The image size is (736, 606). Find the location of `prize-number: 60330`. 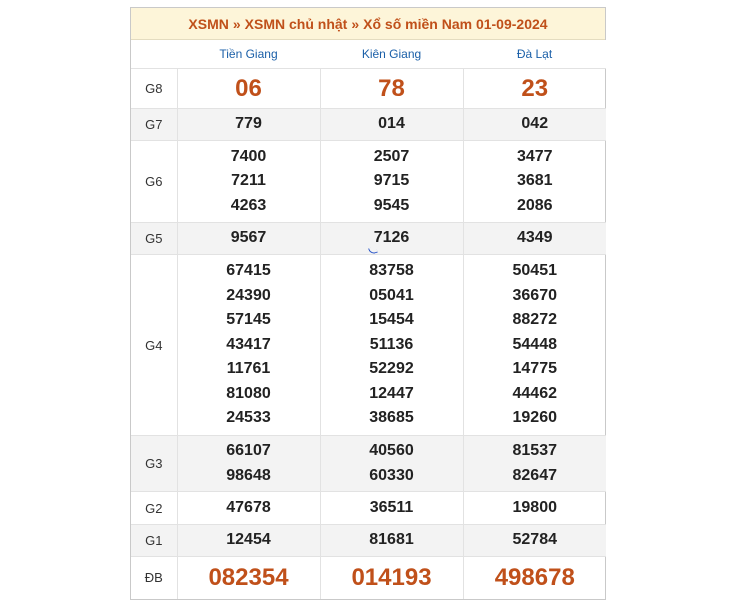

prize-number: 60330 is located at coordinates (391, 475).